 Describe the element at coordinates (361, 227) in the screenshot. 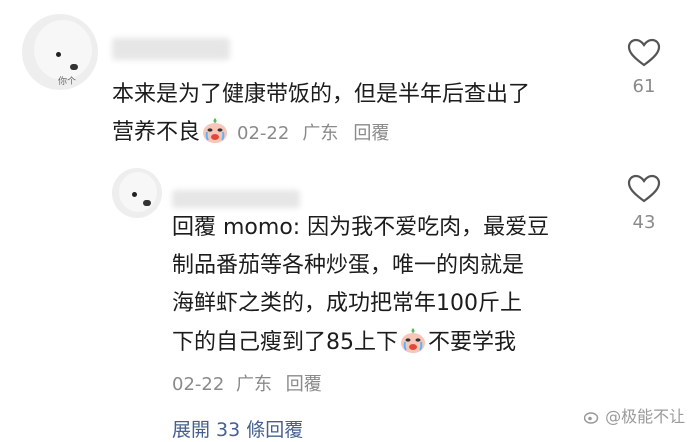

I see `reply-text-line1: 回覆 momo: 因为我不爱吃肉，最爱豆` at that location.